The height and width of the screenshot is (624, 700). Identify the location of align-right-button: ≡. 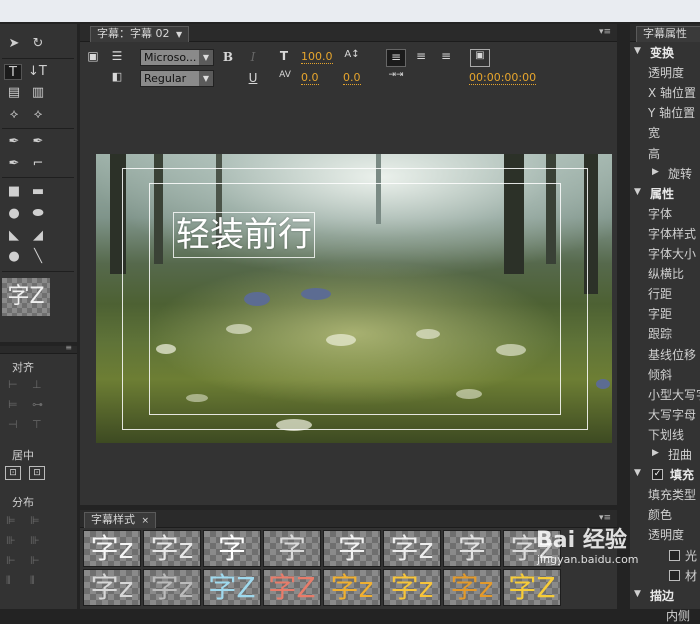
(446, 56).